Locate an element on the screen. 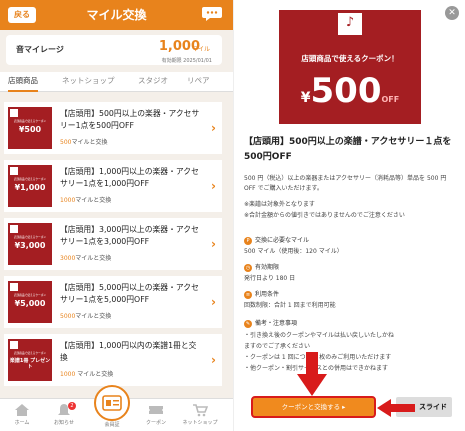 This screenshot has height=431, width=465. page-title: マイル交換 is located at coordinates (116, 15).